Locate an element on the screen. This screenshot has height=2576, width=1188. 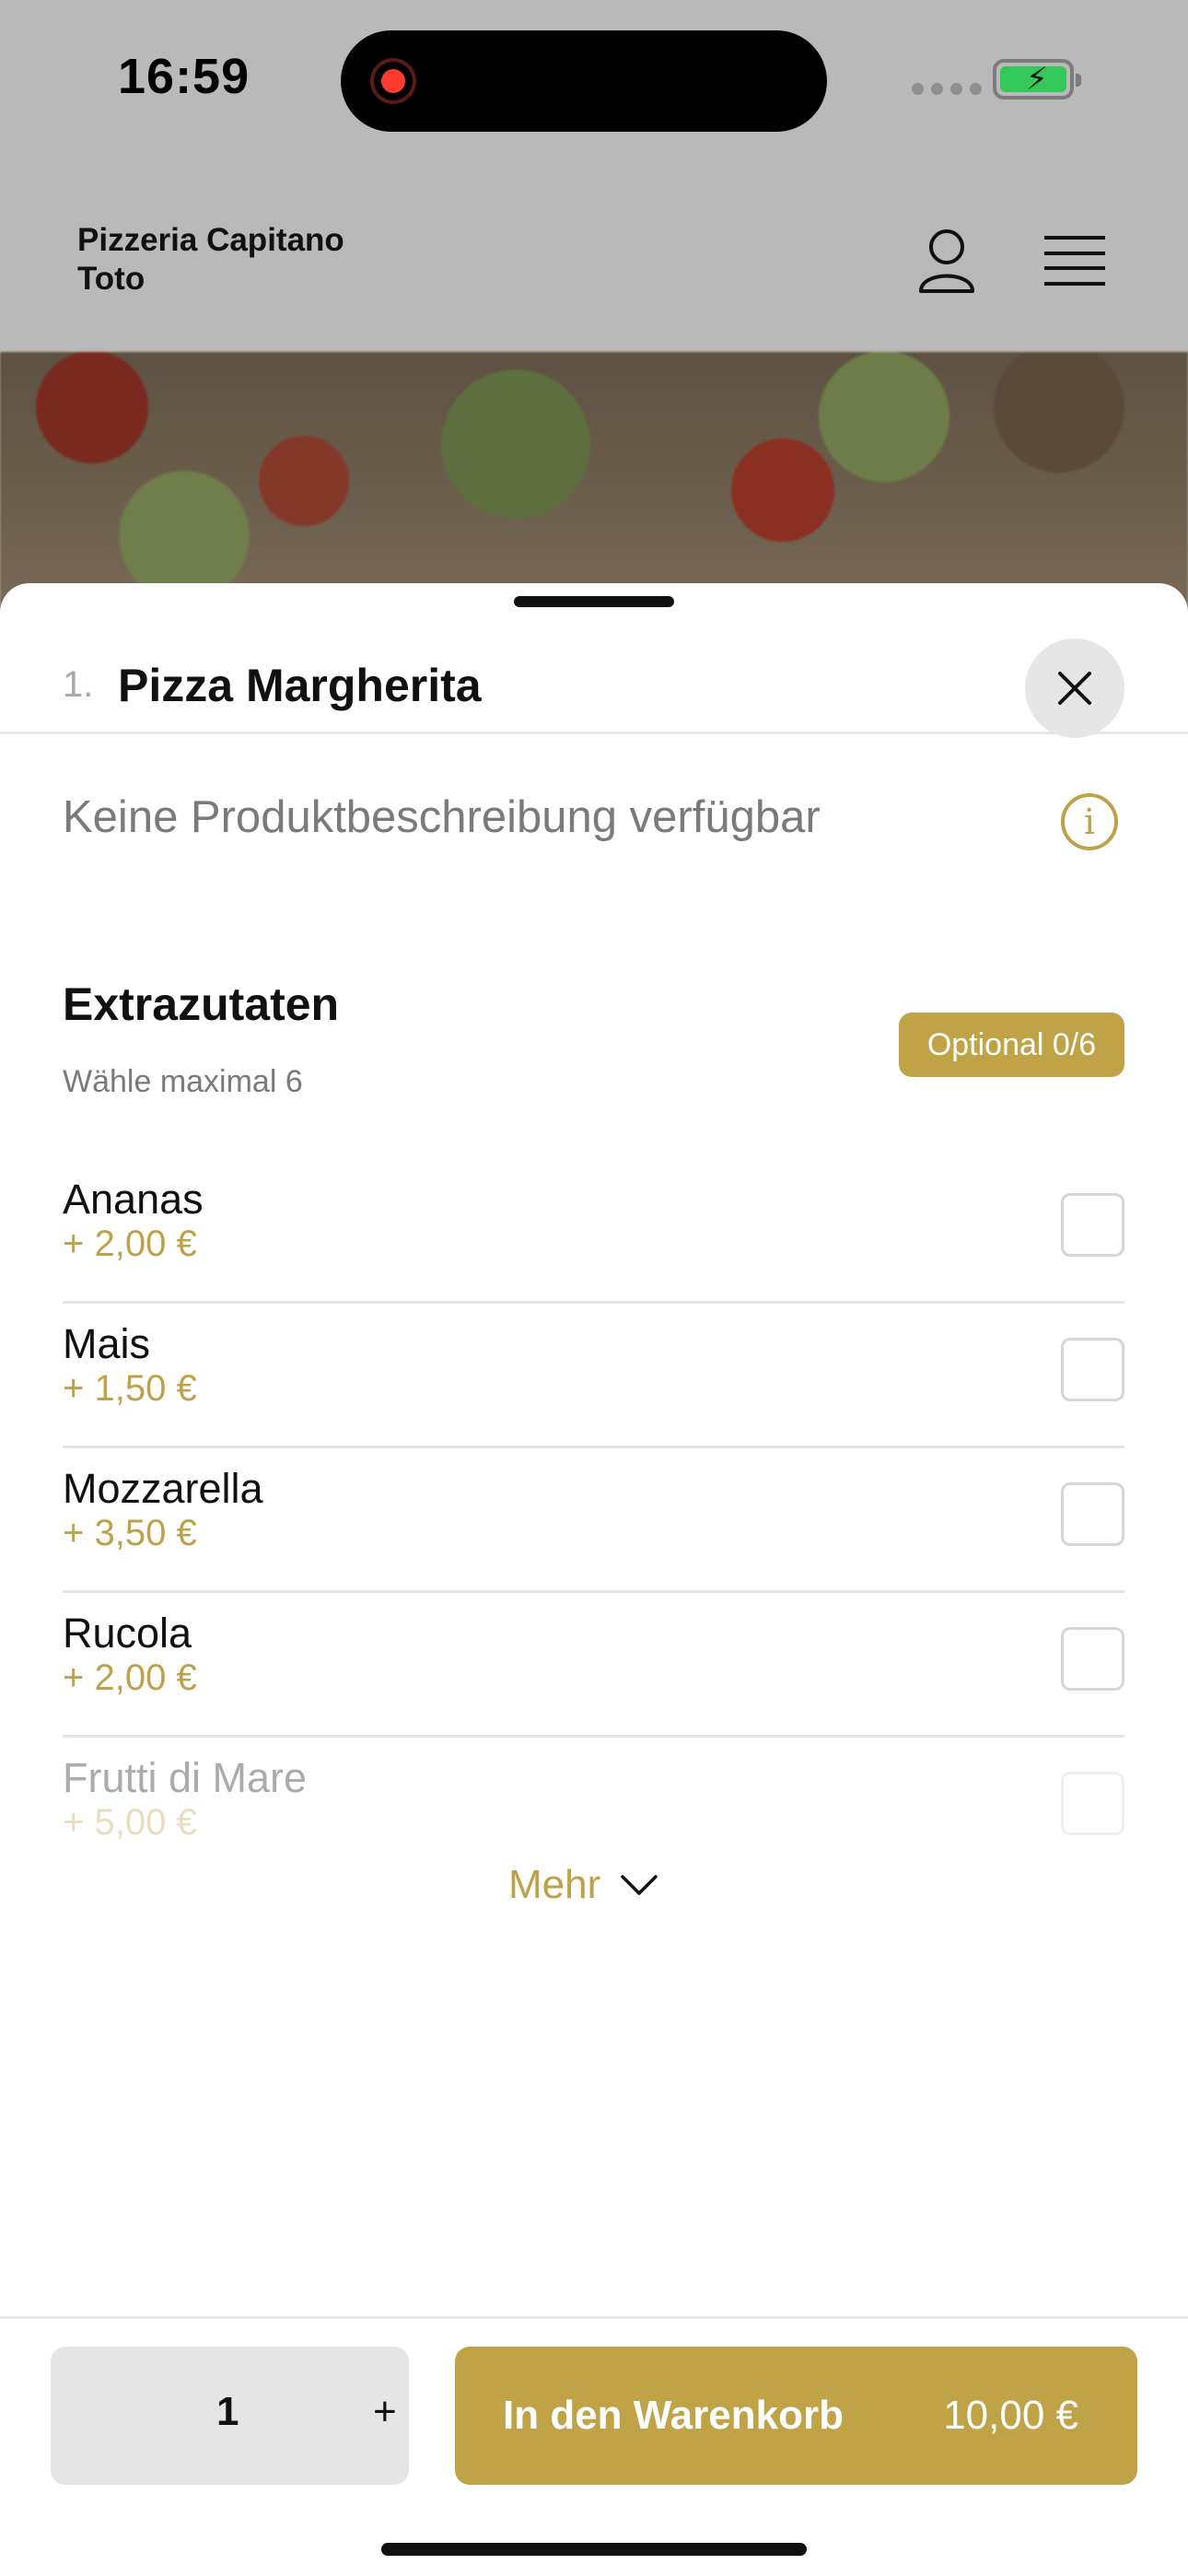
total-price: 10,00 € is located at coordinates (1010, 2415).